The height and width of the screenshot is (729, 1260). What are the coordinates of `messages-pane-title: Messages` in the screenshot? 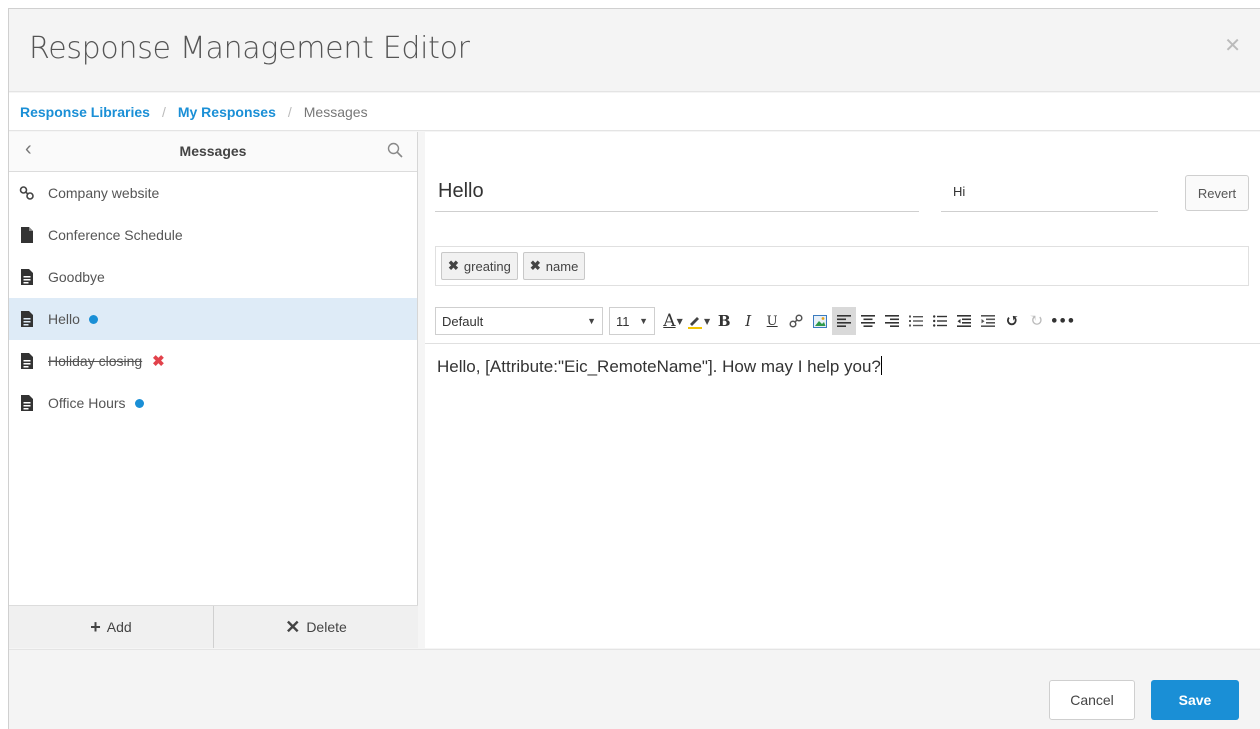 It's located at (213, 151).